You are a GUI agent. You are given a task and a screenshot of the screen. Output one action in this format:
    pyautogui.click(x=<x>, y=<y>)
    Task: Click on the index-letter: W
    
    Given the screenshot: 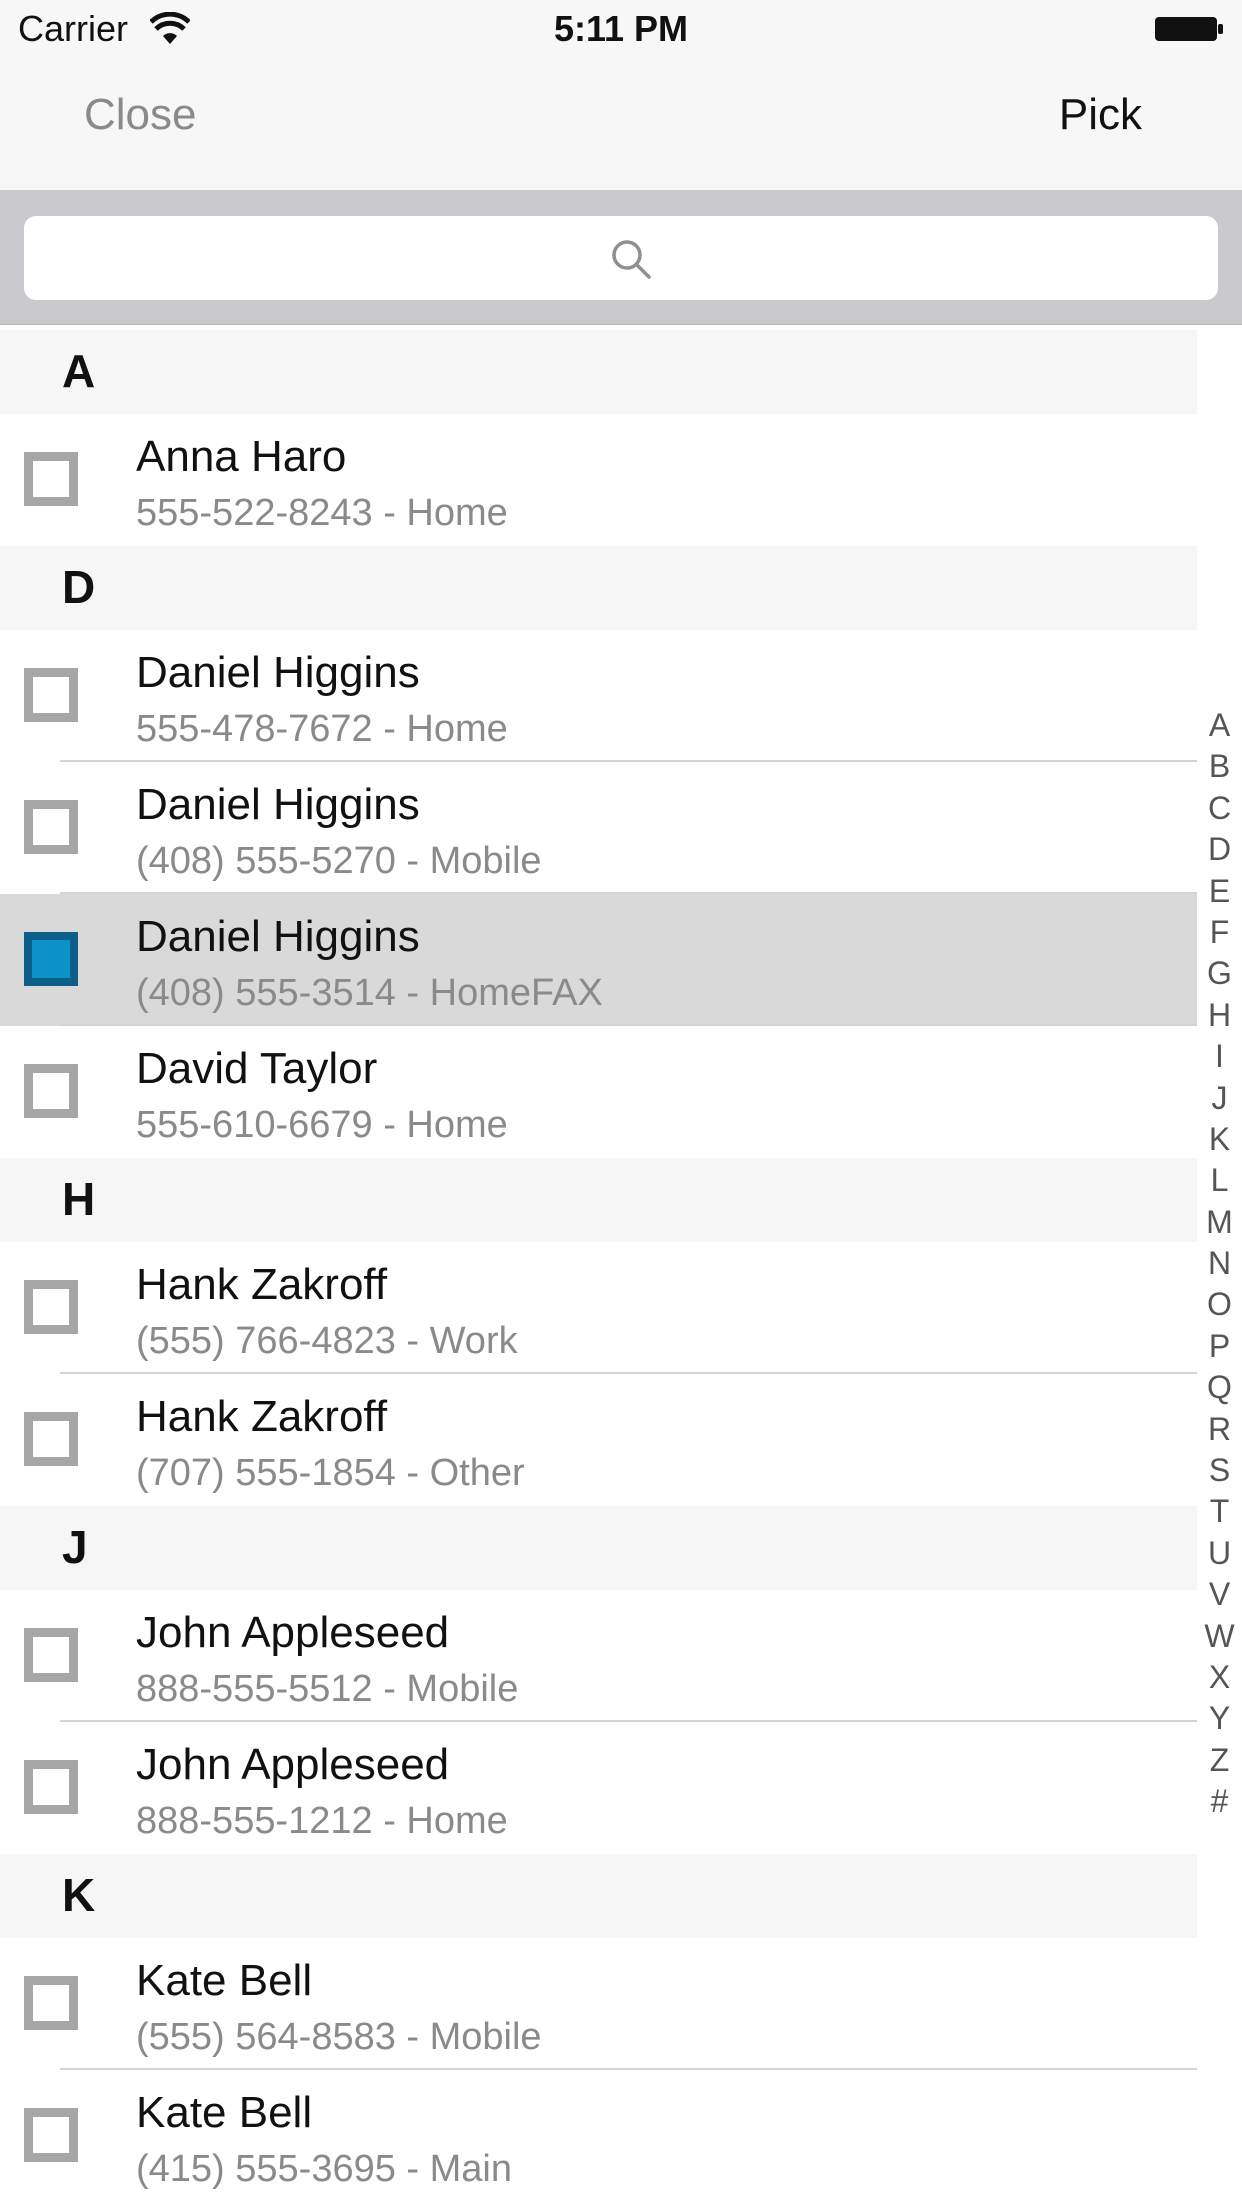 What is the action you would take?
    pyautogui.click(x=1219, y=1636)
    